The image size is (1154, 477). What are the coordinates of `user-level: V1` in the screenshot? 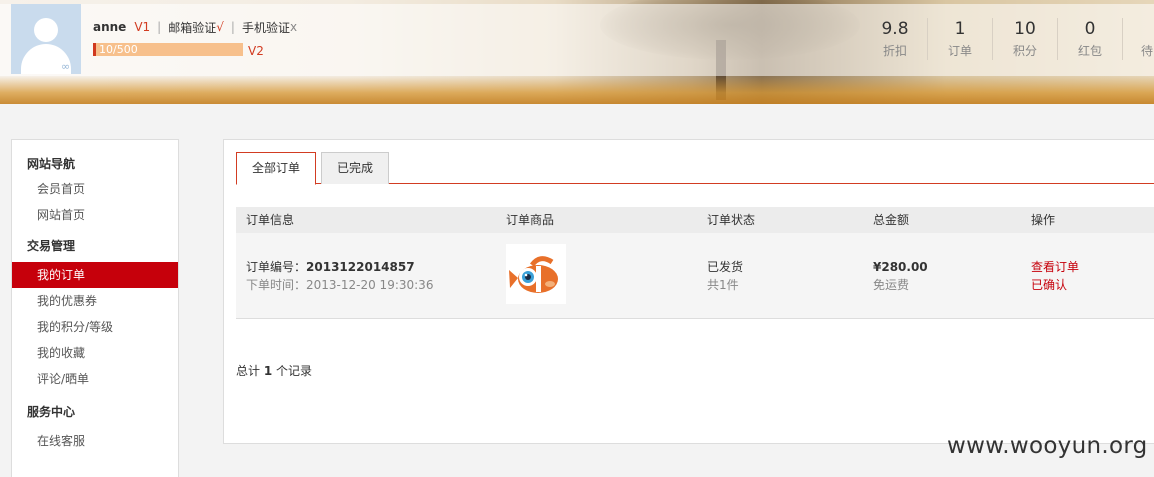 It's located at (142, 27).